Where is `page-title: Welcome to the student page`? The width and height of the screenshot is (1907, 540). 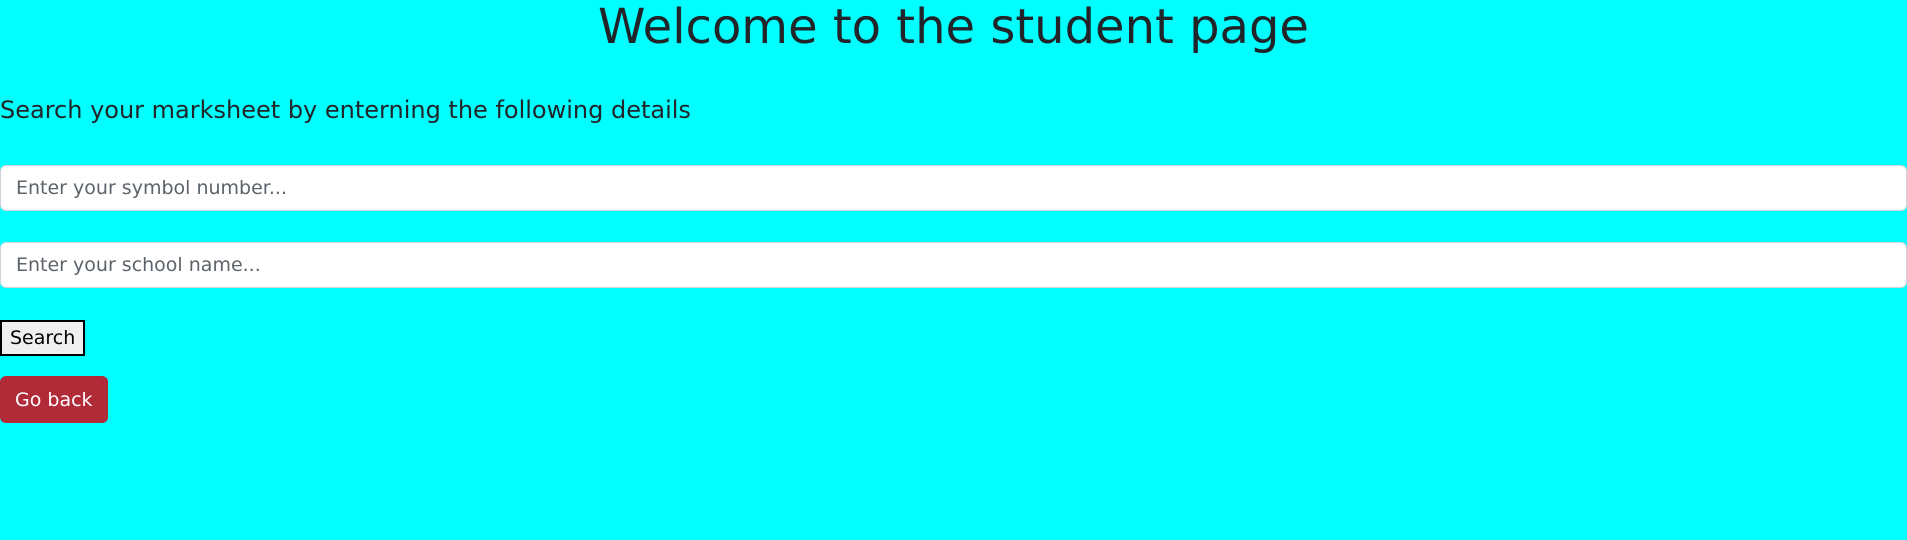
page-title: Welcome to the student page is located at coordinates (953, 27).